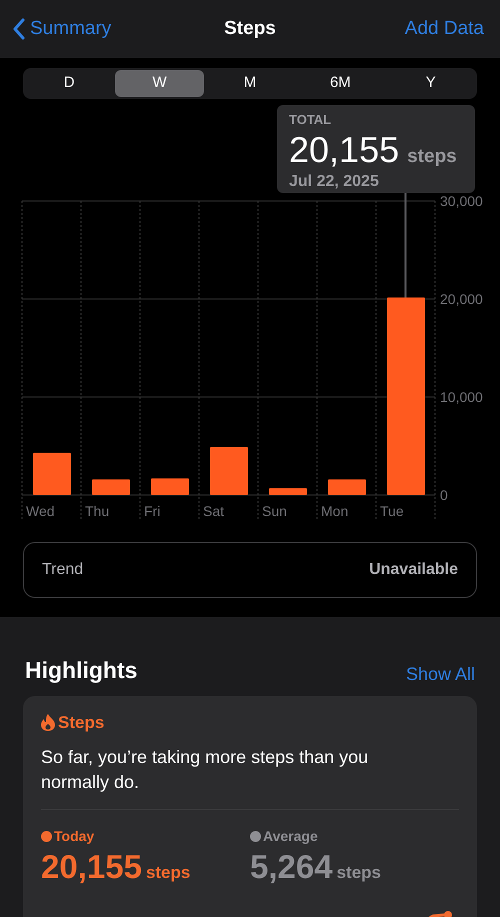 This screenshot has width=500, height=917. I want to click on axis-label: 20,000, so click(461, 299).